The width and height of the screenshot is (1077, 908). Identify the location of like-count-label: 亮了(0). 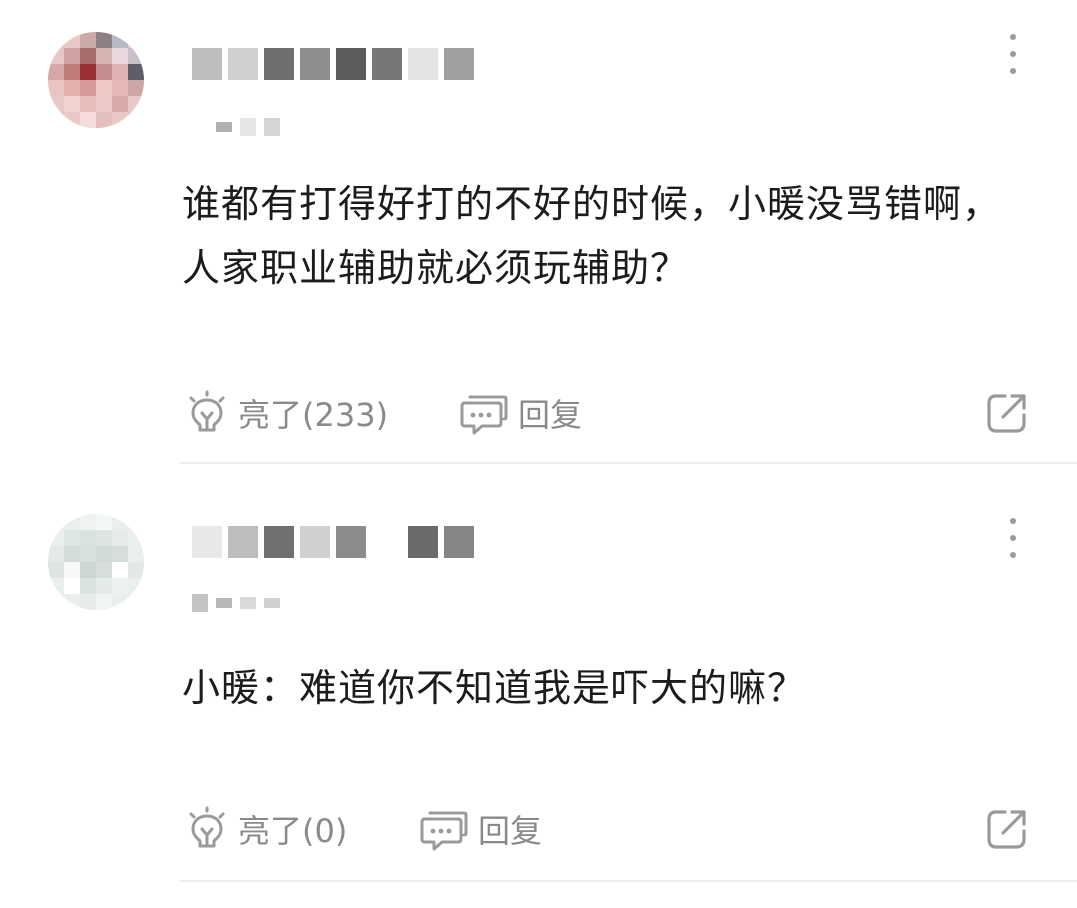
(293, 831).